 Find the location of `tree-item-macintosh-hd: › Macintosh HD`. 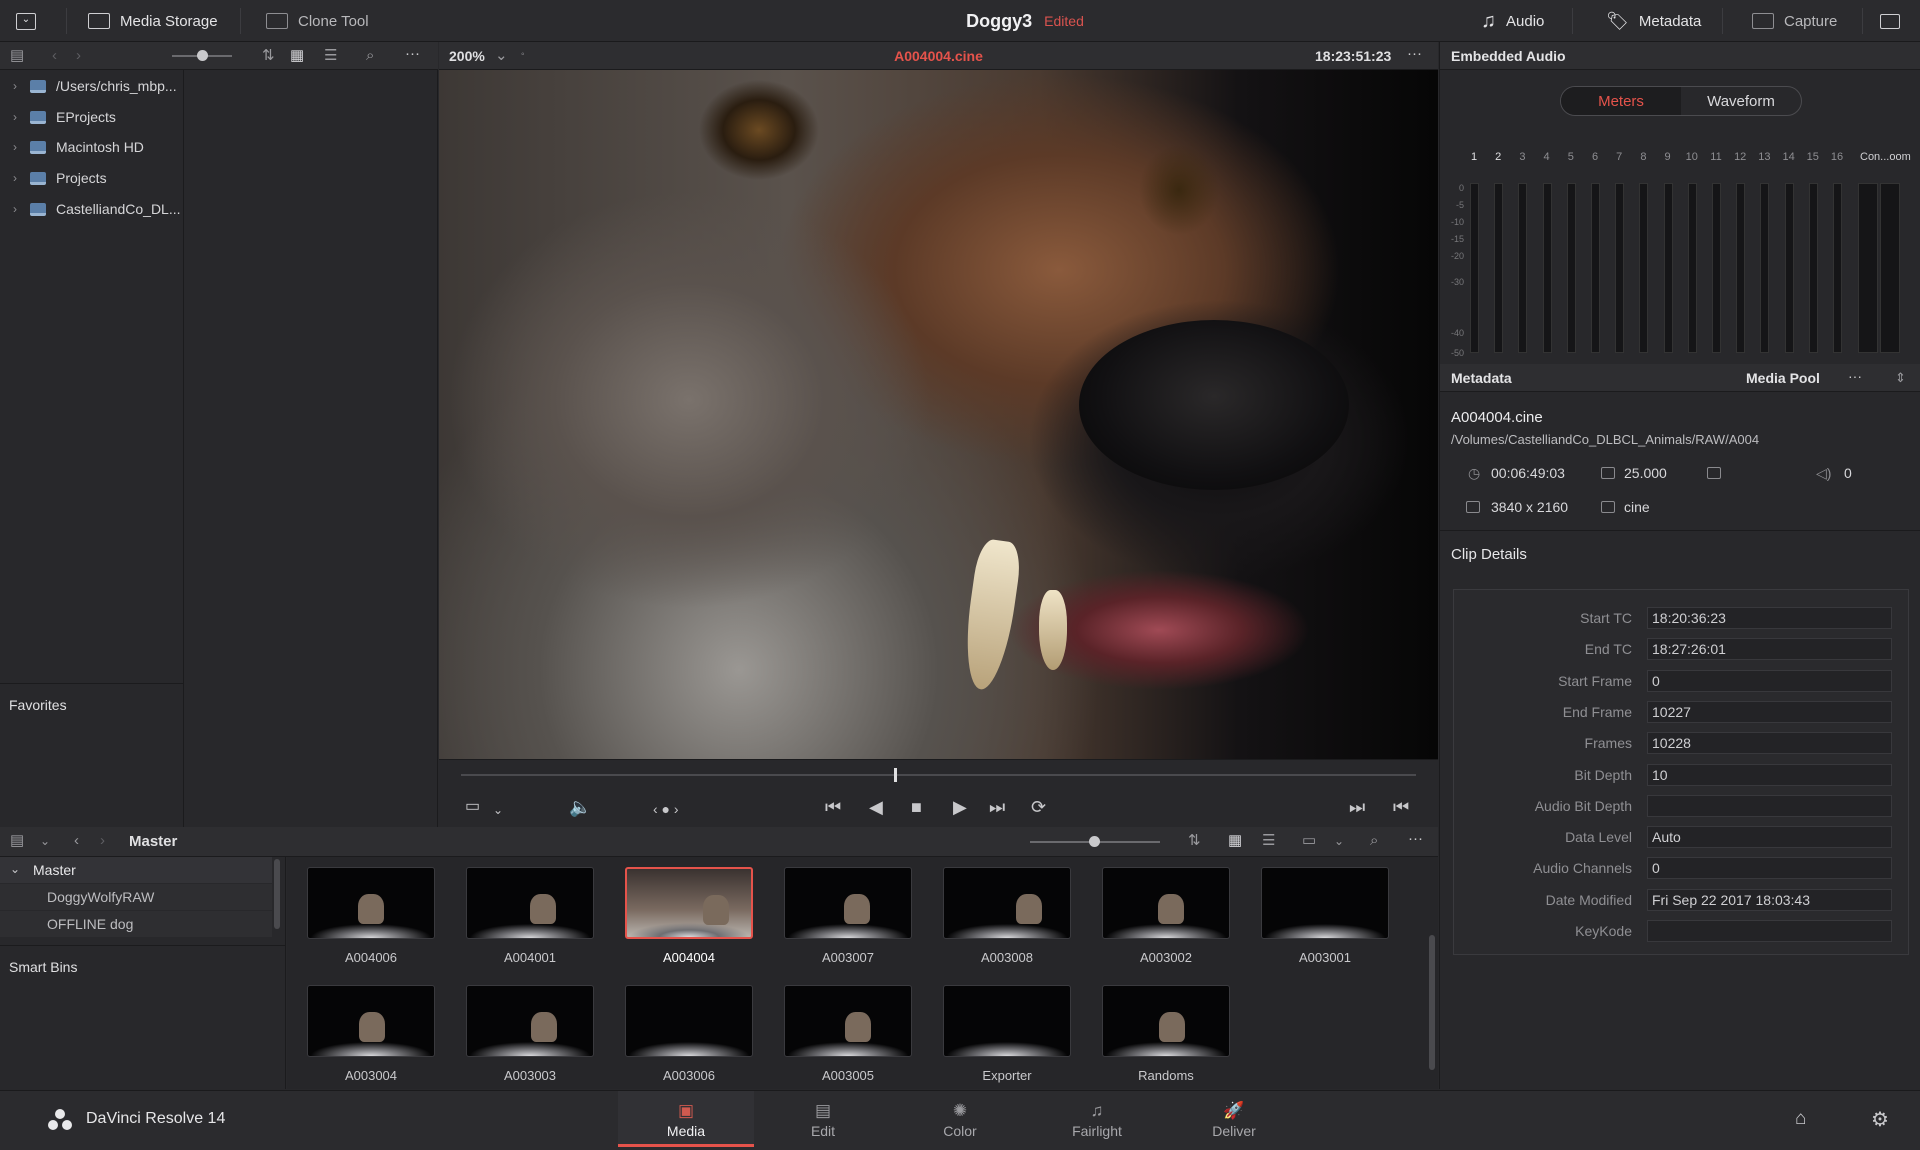

tree-item-macintosh-hd: › Macintosh HD is located at coordinates (72, 147).